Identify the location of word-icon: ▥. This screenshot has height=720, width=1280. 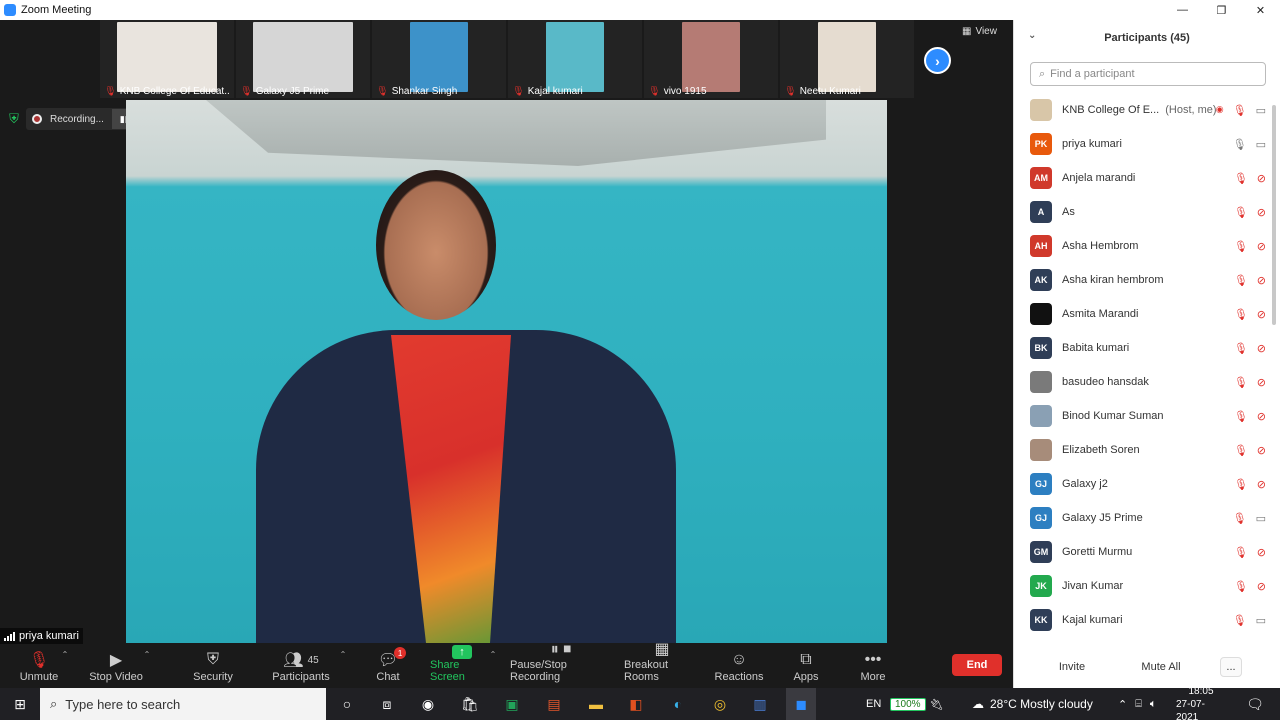
(760, 704).